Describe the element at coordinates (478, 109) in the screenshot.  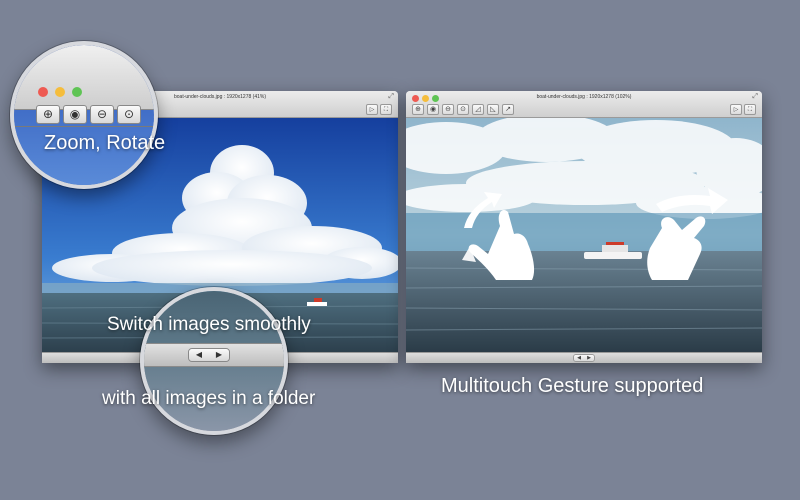
I see `rotate-left-icon: ◿` at that location.